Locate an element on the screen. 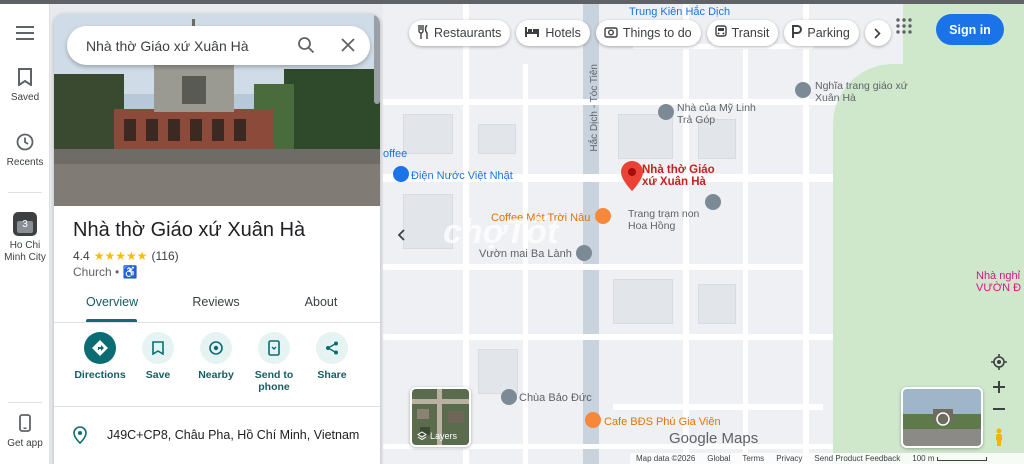  close-icon is located at coordinates (348, 47).